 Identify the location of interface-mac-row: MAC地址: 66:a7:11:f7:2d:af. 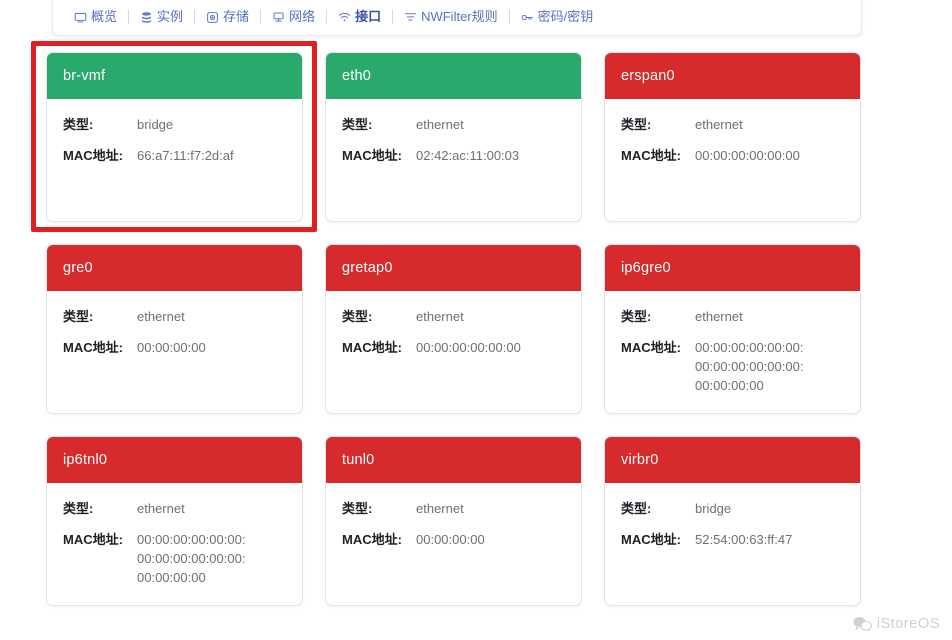
(174, 155).